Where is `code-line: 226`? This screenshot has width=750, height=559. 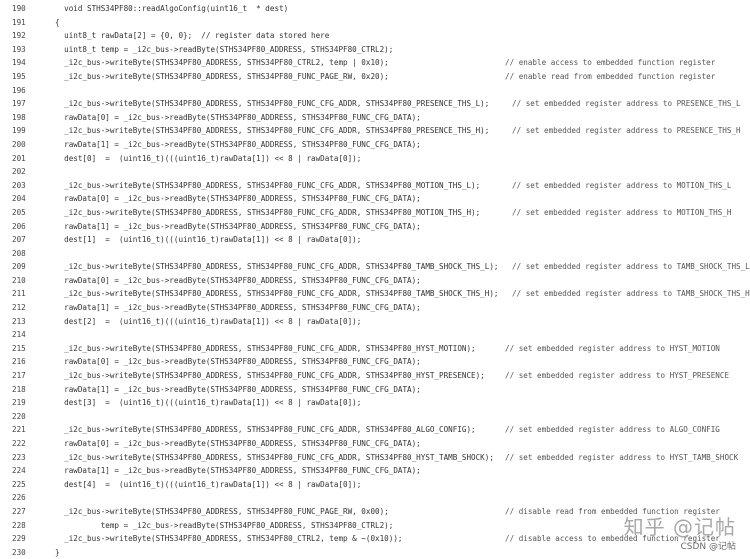 code-line: 226 is located at coordinates (375, 498).